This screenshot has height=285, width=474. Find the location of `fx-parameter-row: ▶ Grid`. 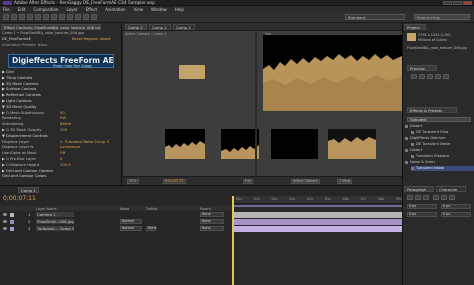

fx-parameter-row: ▶ Grid is located at coordinates (61, 72).